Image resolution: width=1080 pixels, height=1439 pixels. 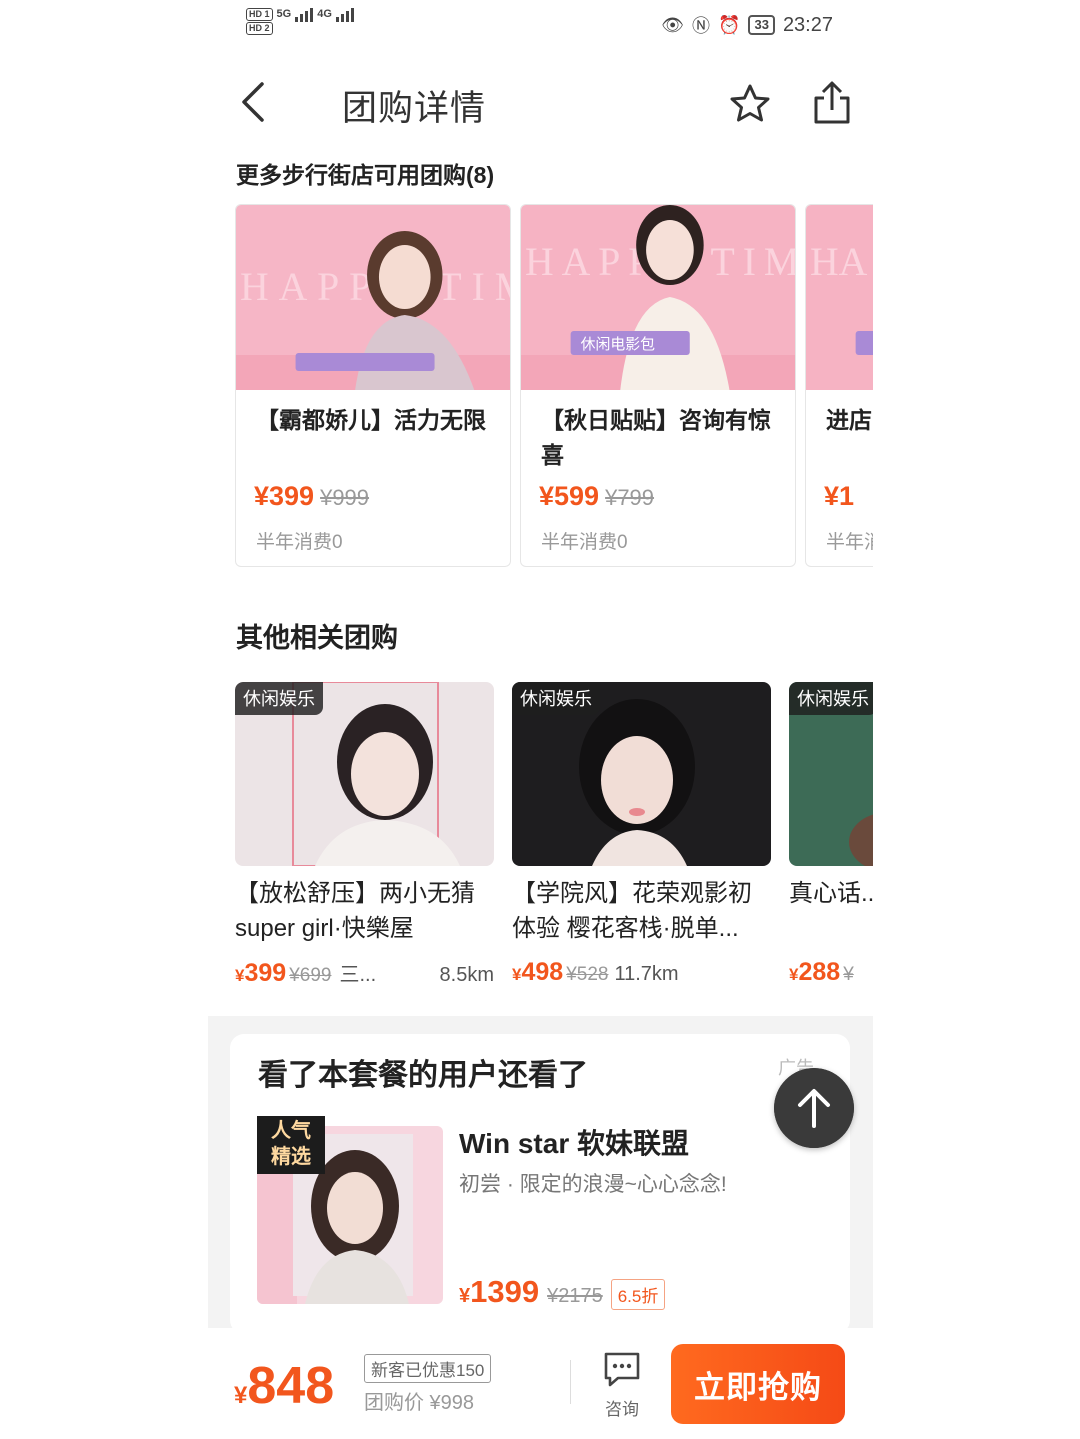 I want to click on popular-badge: 人气 精选, so click(x=291, y=1145).